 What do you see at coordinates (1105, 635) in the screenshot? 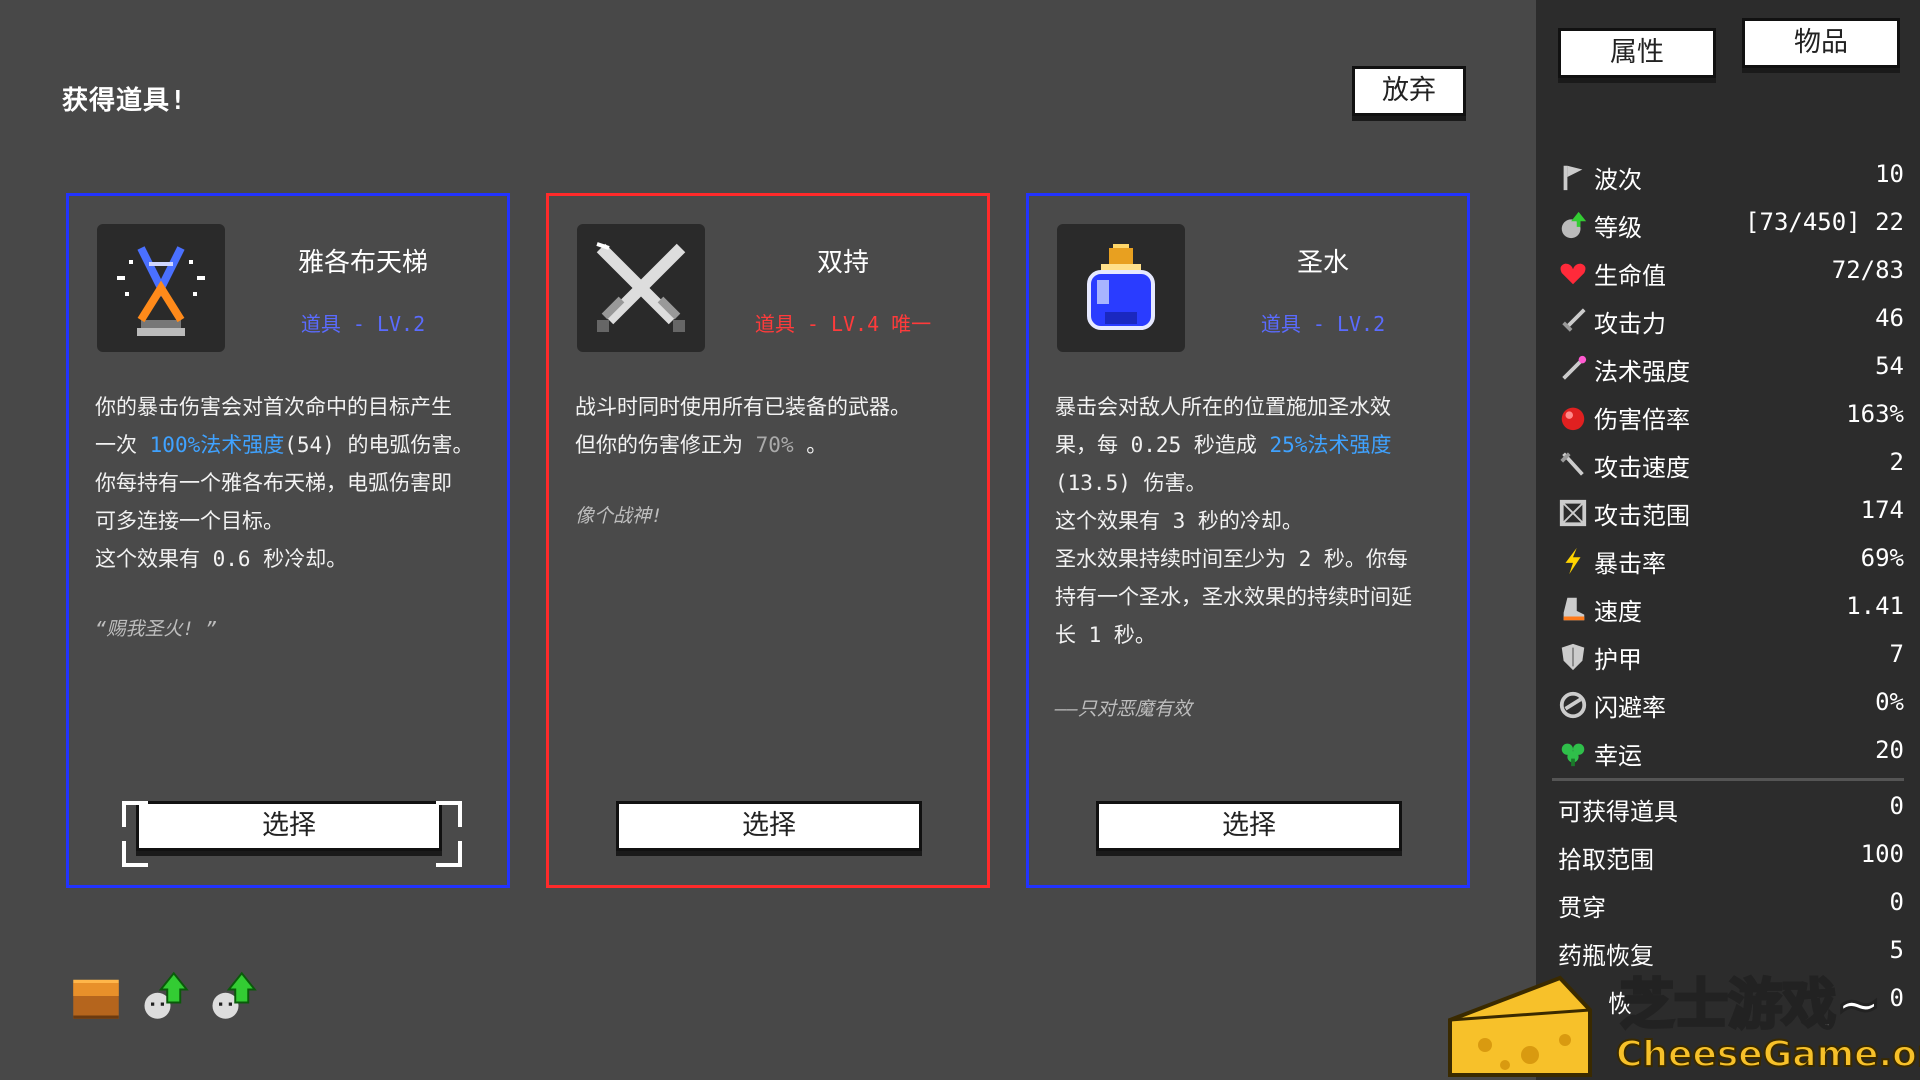
I see `desc-line: 长 1 秒。` at bounding box center [1105, 635].